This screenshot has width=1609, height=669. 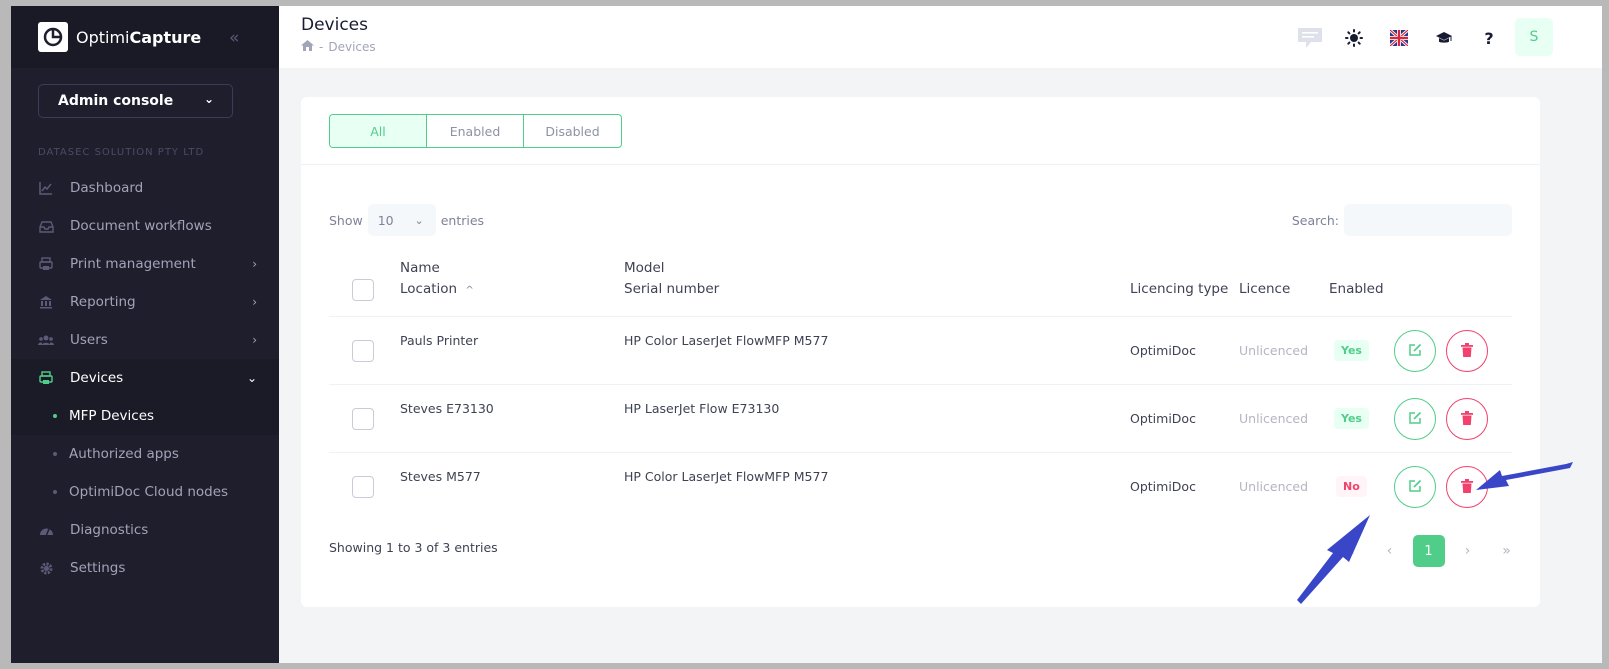 What do you see at coordinates (363, 290) in the screenshot?
I see `select-all-checkbox` at bounding box center [363, 290].